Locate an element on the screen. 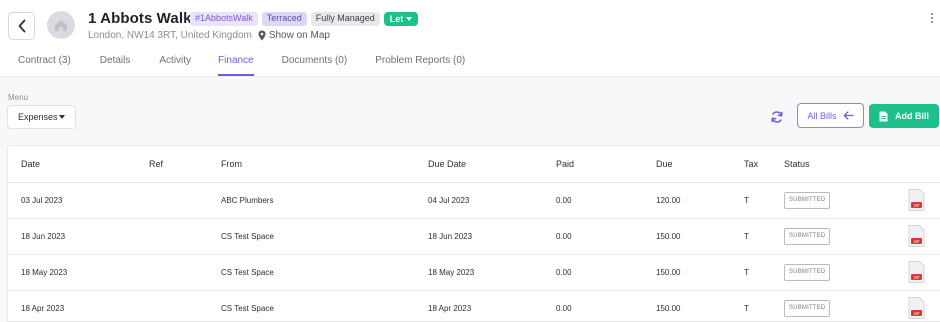  house-icon is located at coordinates (61, 25).